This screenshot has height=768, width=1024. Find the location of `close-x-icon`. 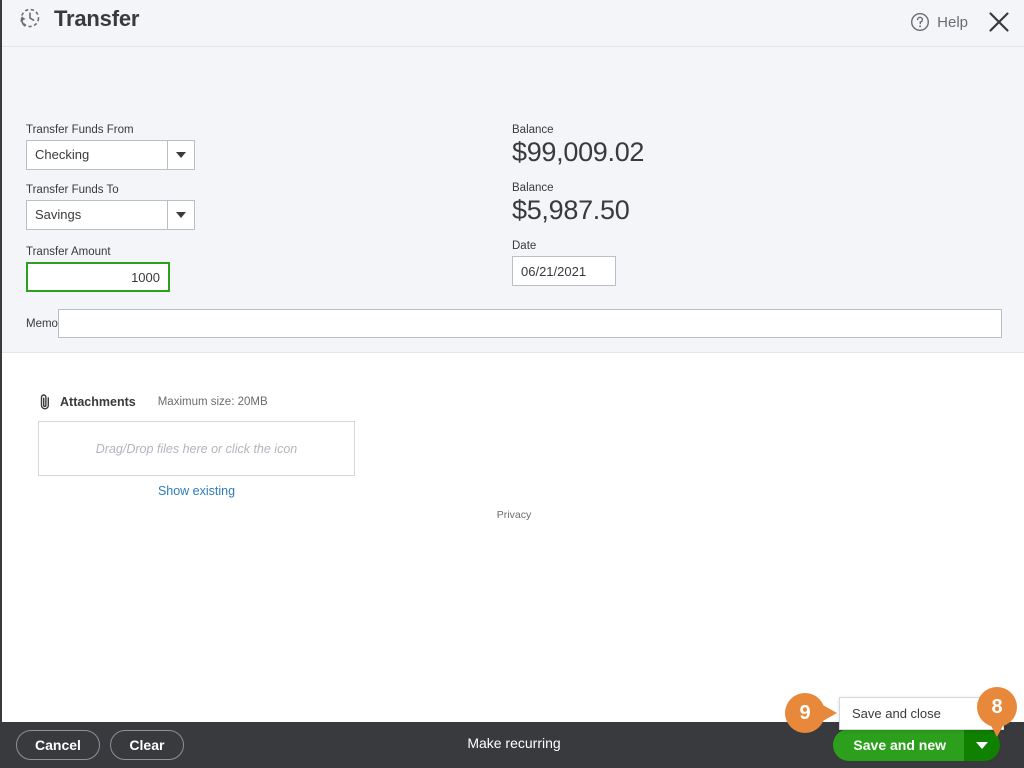

close-x-icon is located at coordinates (995, 22).